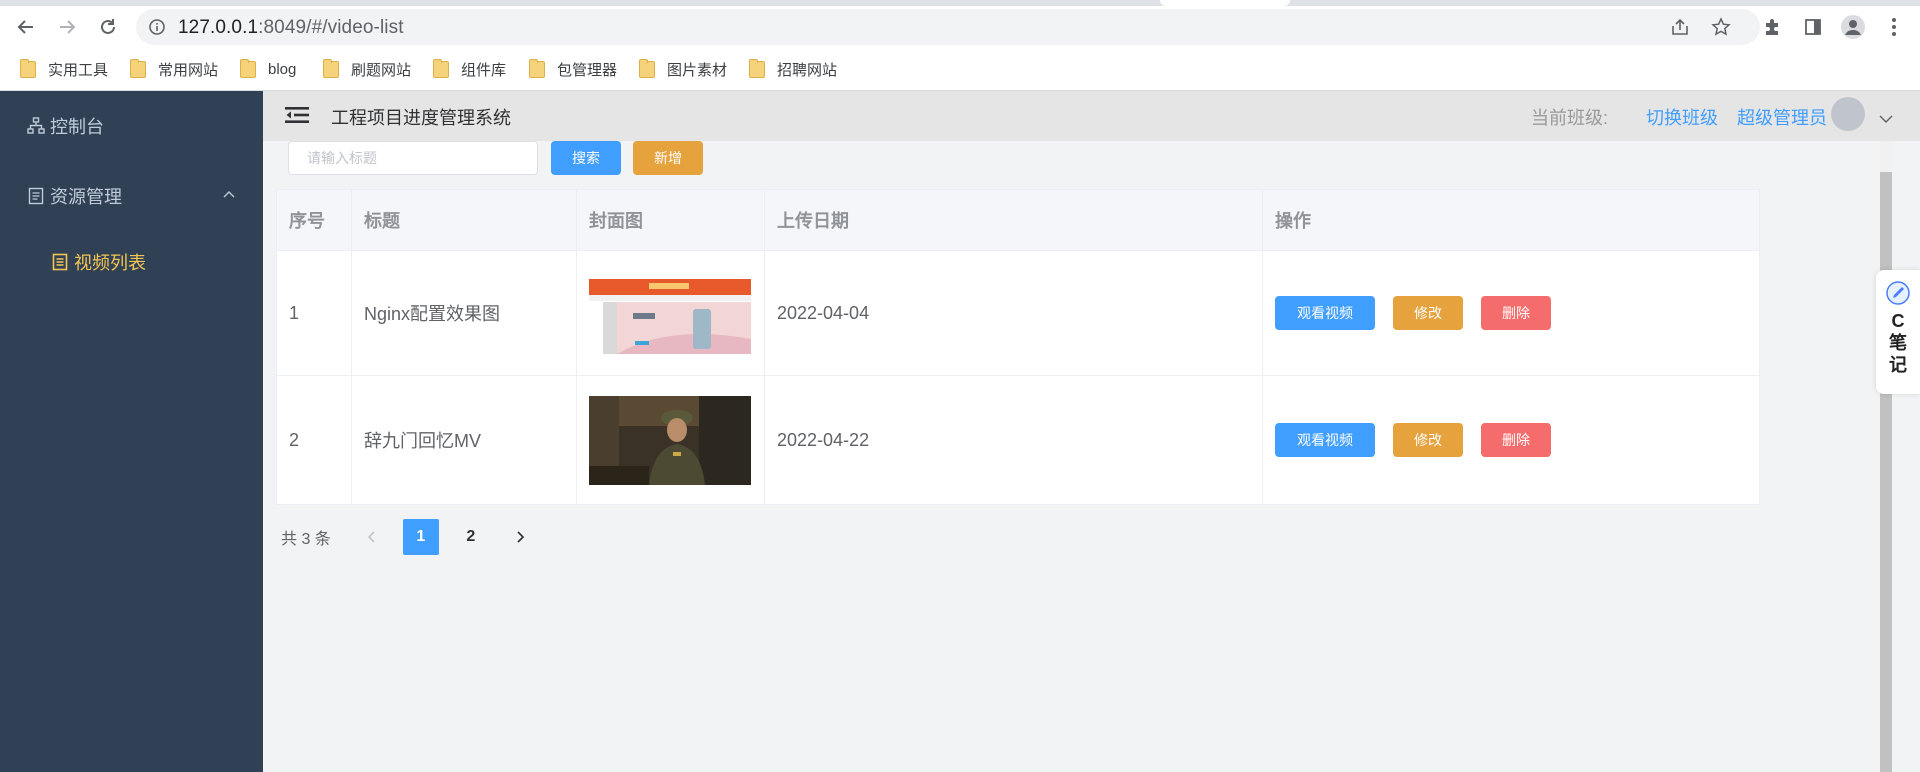  I want to click on bookmark-item: 图片素材, so click(683, 69).